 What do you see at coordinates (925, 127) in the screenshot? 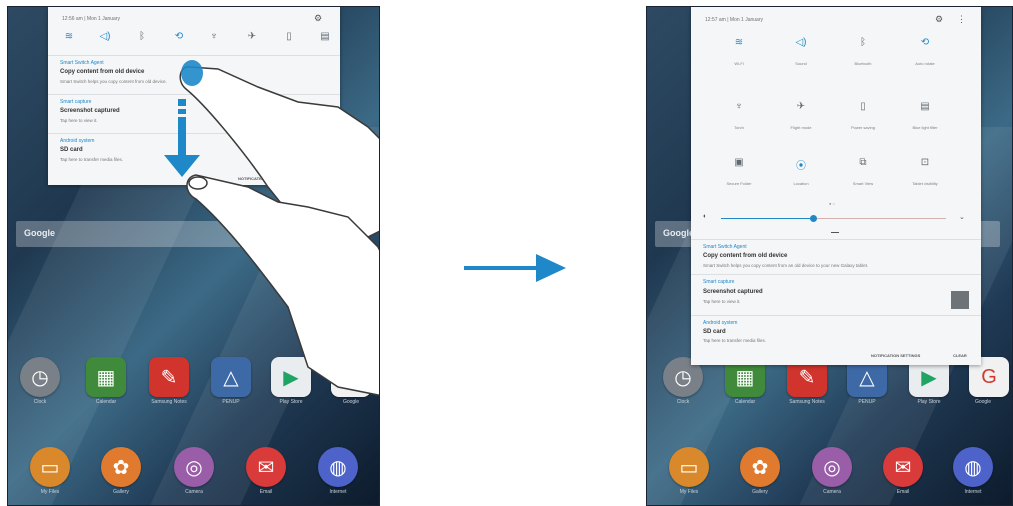
I see `quick-setting-label: Blue light filter` at bounding box center [925, 127].